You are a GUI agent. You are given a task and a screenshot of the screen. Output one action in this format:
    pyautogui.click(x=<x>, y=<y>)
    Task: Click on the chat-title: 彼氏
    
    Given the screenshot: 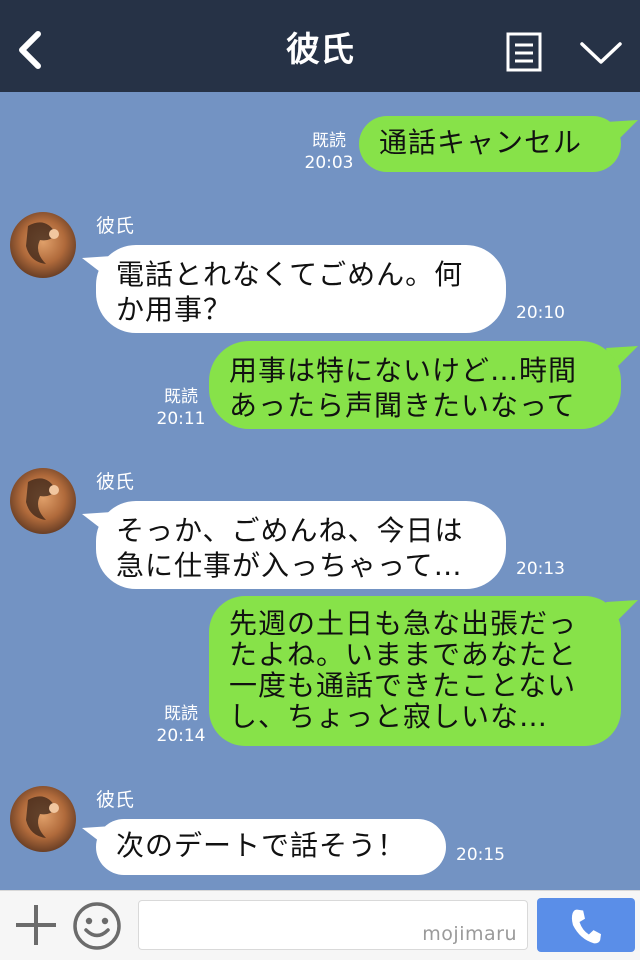 What is the action you would take?
    pyautogui.click(x=320, y=50)
    